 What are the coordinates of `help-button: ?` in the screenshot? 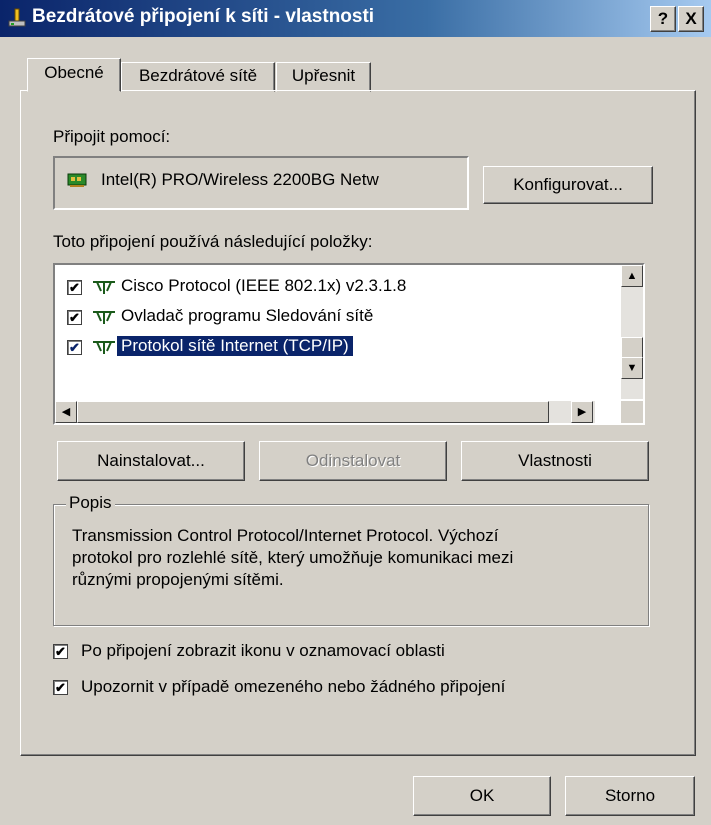 It's located at (663, 19).